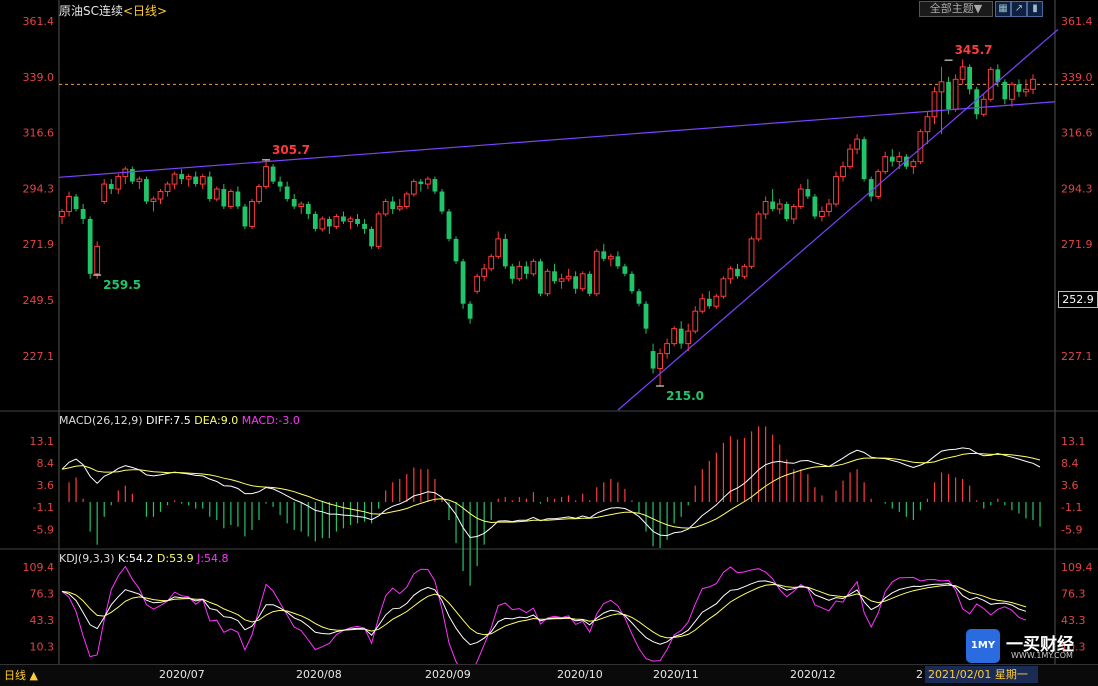 The image size is (1098, 686). Describe the element at coordinates (122, 285) in the screenshot. I see `annotation-label: 259.5` at that location.